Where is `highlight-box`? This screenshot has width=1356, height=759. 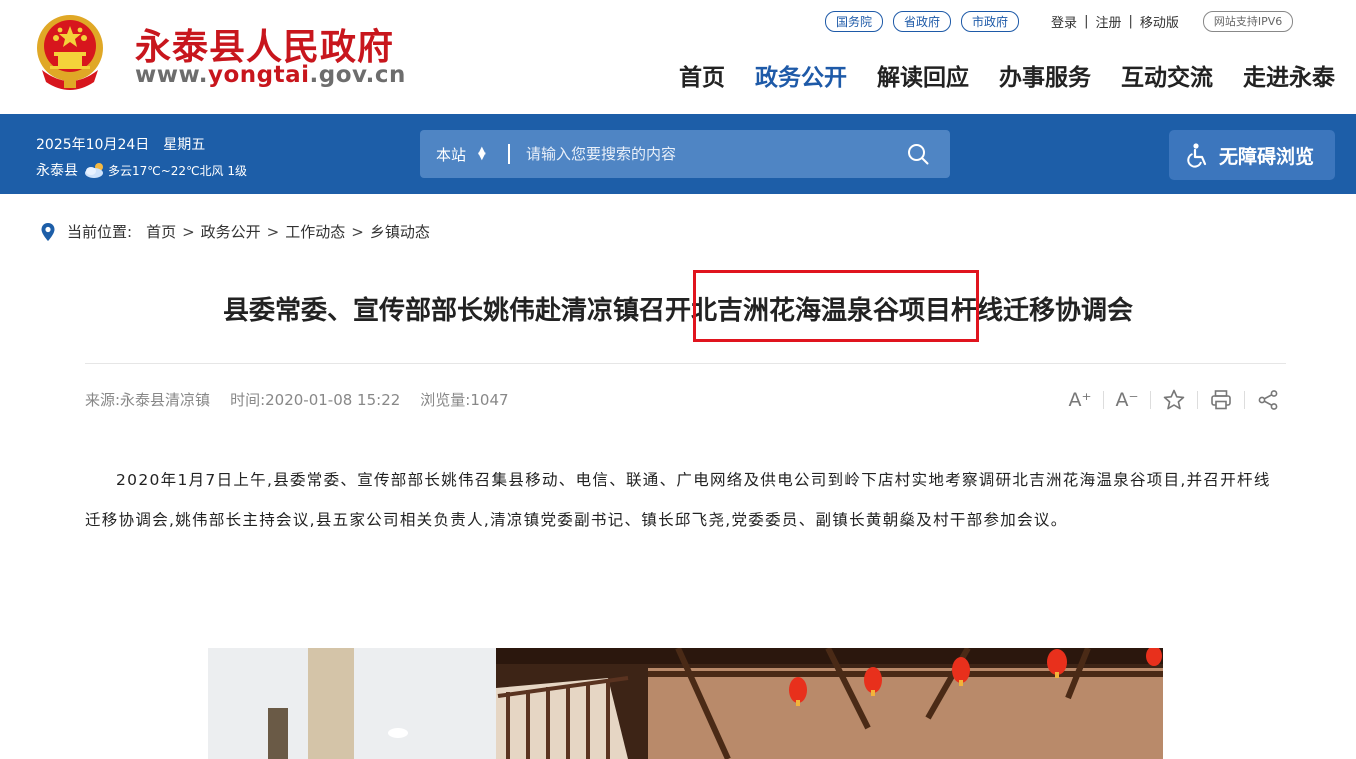 highlight-box is located at coordinates (836, 306).